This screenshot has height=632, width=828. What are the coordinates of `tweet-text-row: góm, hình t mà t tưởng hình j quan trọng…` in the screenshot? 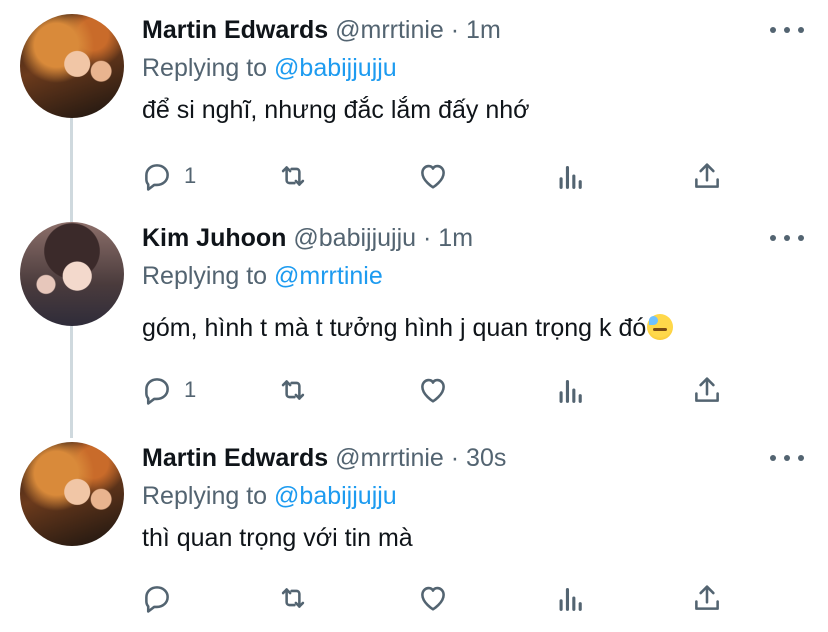 It's located at (408, 328).